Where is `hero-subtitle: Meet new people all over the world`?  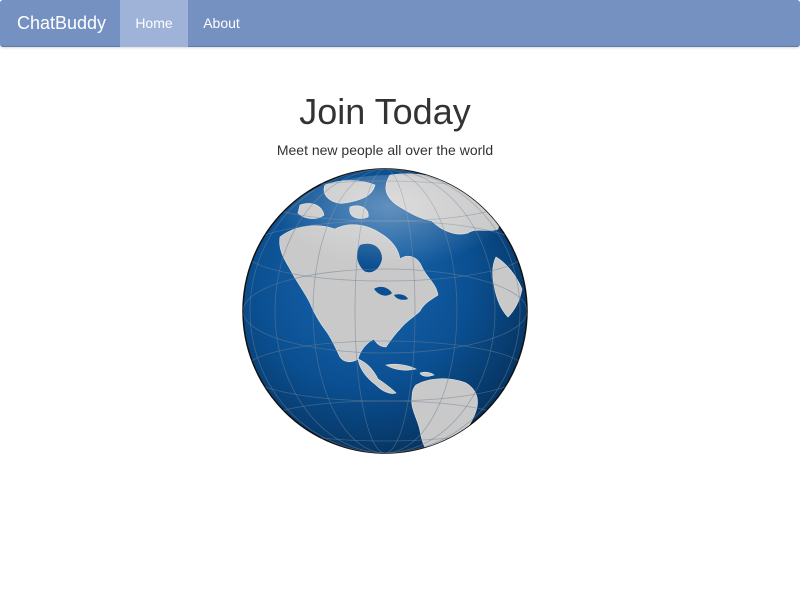 hero-subtitle: Meet new people all over the world is located at coordinates (385, 150).